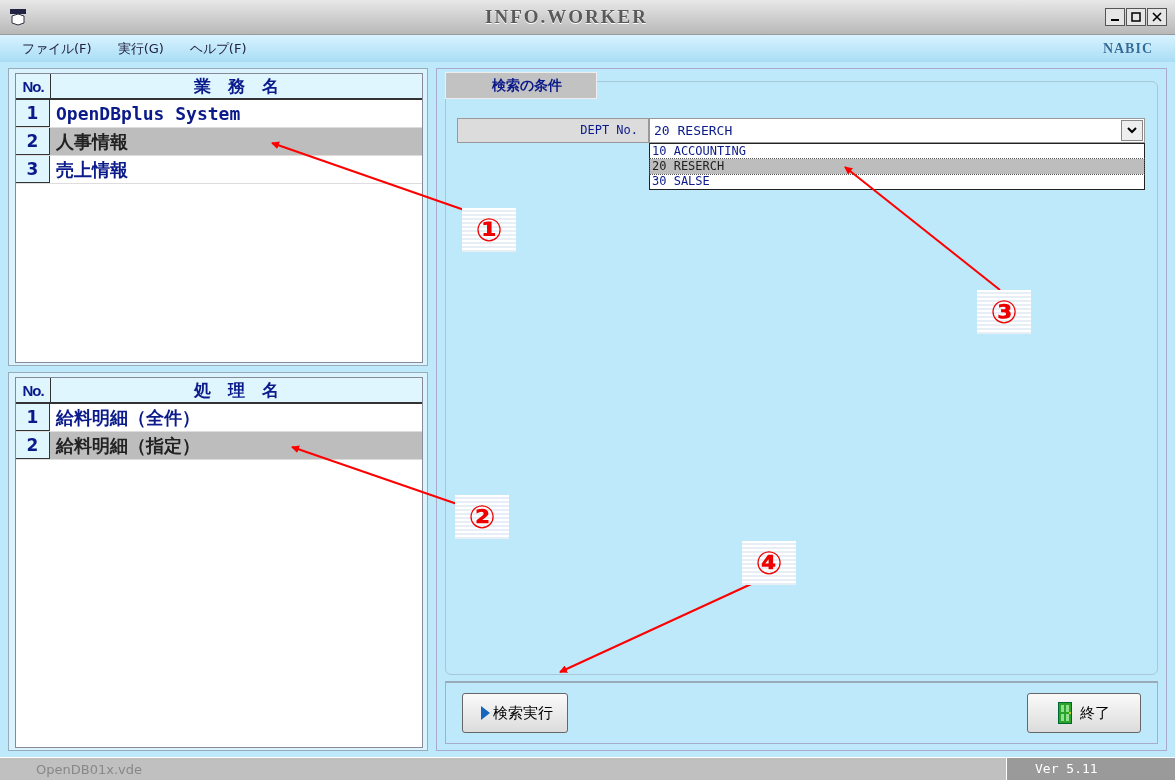  What do you see at coordinates (1065, 713) in the screenshot?
I see `door-icon` at bounding box center [1065, 713].